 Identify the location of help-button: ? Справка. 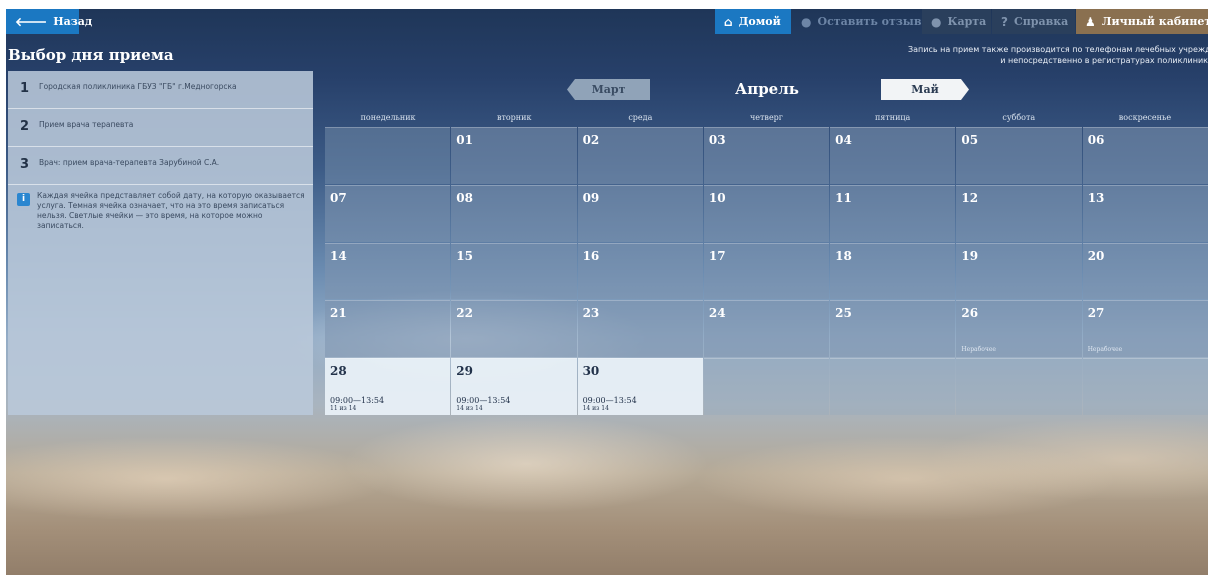
(1033, 21).